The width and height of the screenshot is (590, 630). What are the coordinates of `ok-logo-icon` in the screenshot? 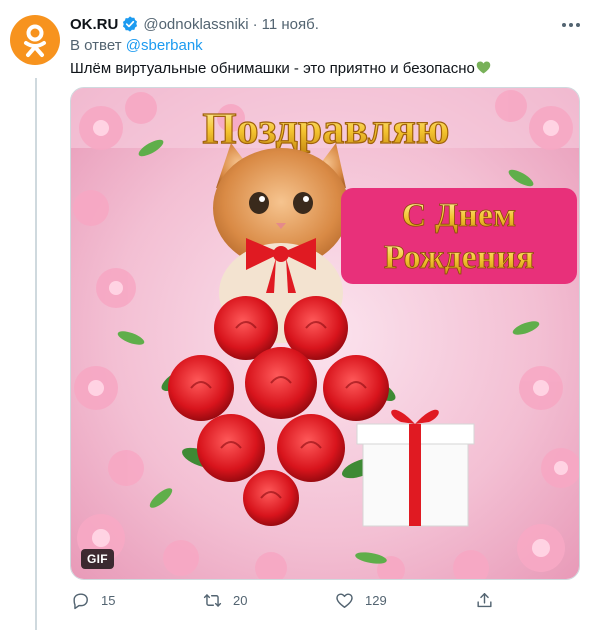 It's located at (35, 40).